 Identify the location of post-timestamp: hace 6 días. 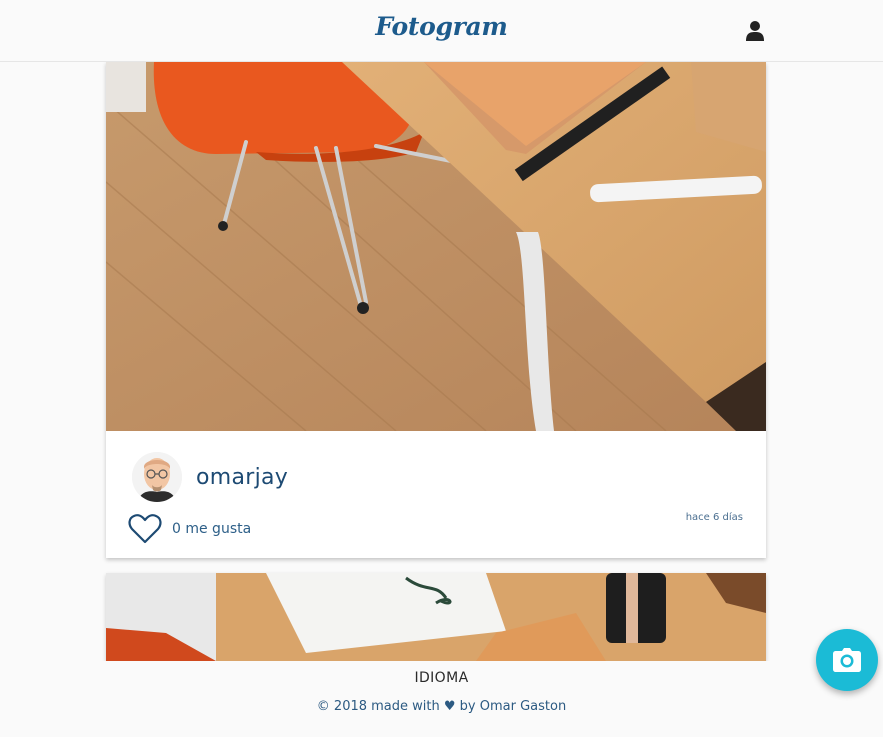
(714, 517).